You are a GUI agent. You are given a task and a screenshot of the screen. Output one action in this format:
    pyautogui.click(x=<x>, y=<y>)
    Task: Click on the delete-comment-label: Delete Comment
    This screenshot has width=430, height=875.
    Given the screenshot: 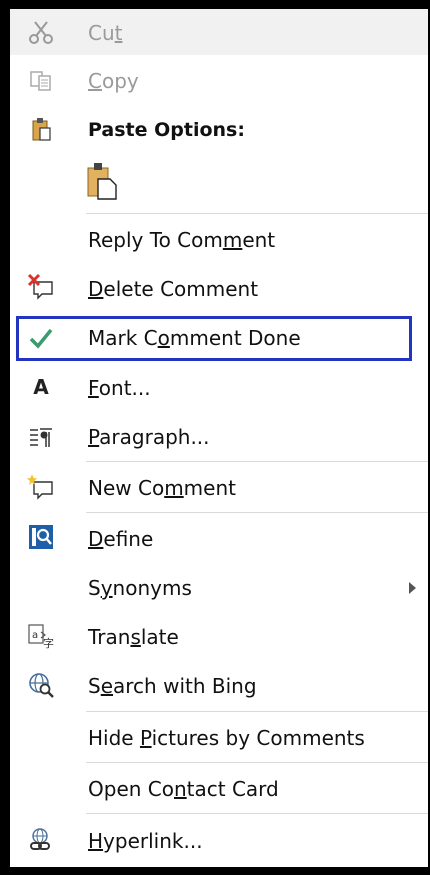 What is the action you would take?
    pyautogui.click(x=173, y=289)
    